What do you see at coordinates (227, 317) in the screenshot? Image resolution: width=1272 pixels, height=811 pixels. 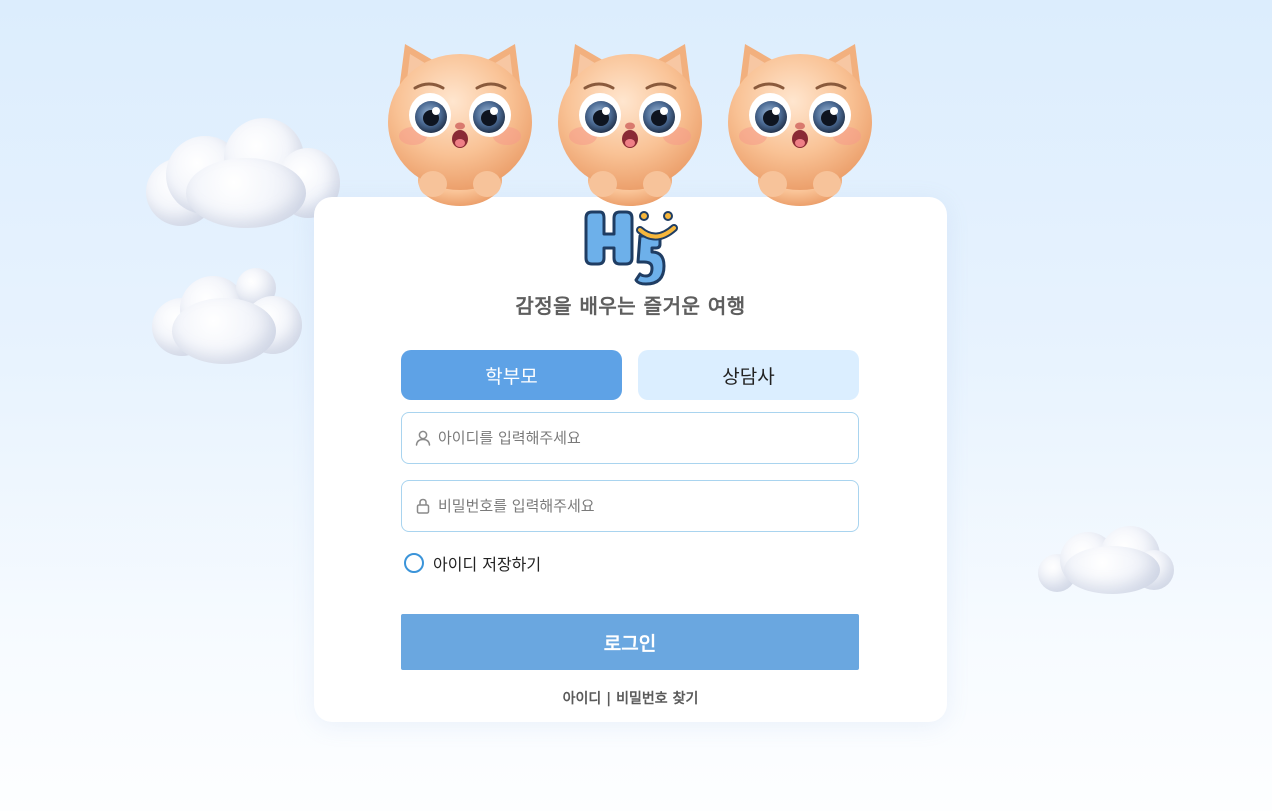 I see `cloud-left-bottom` at bounding box center [227, 317].